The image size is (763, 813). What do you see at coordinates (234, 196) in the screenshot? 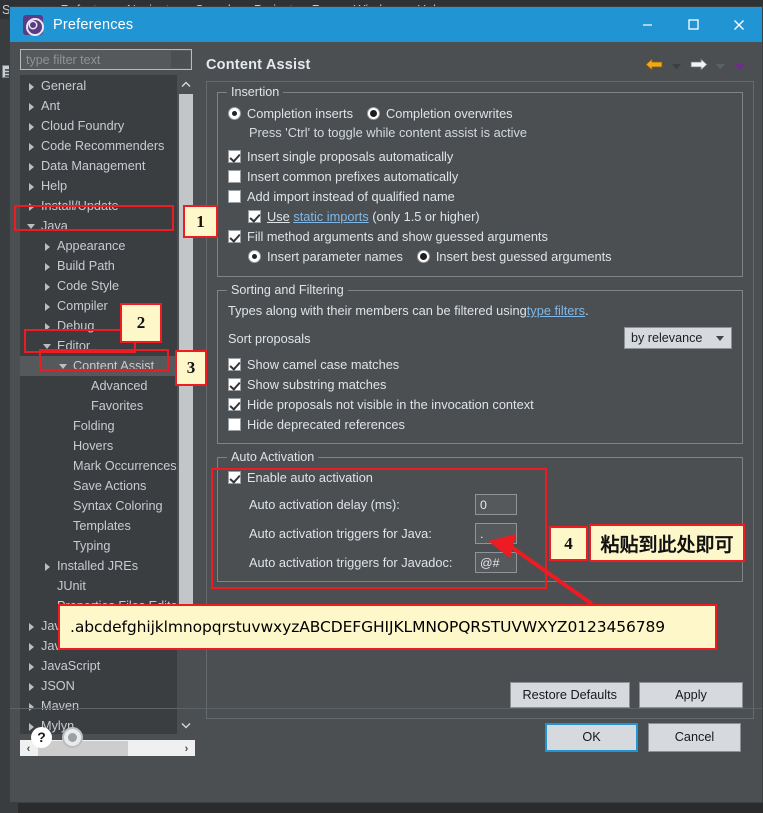
I see `add-import-checkbox` at bounding box center [234, 196].